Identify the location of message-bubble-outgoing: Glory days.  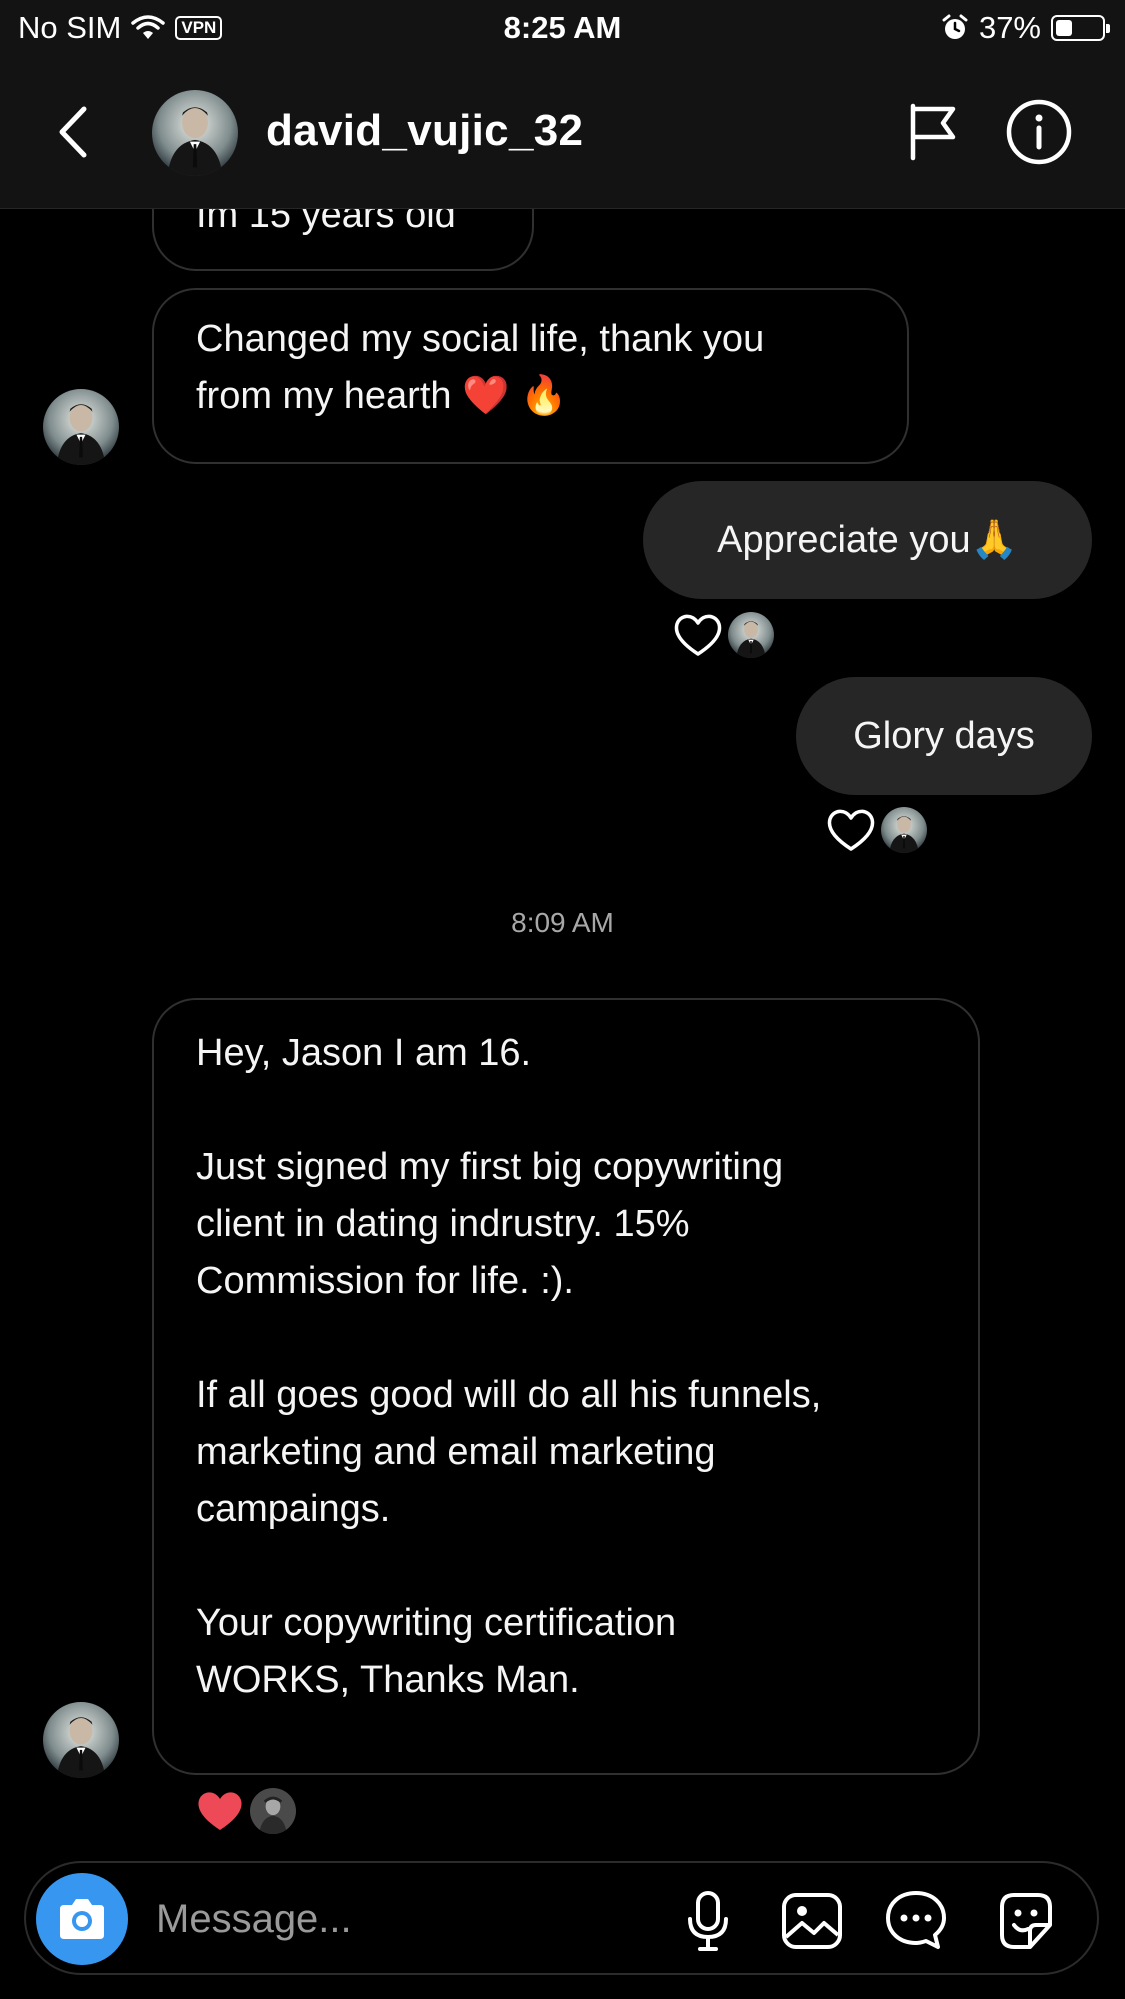
(944, 736).